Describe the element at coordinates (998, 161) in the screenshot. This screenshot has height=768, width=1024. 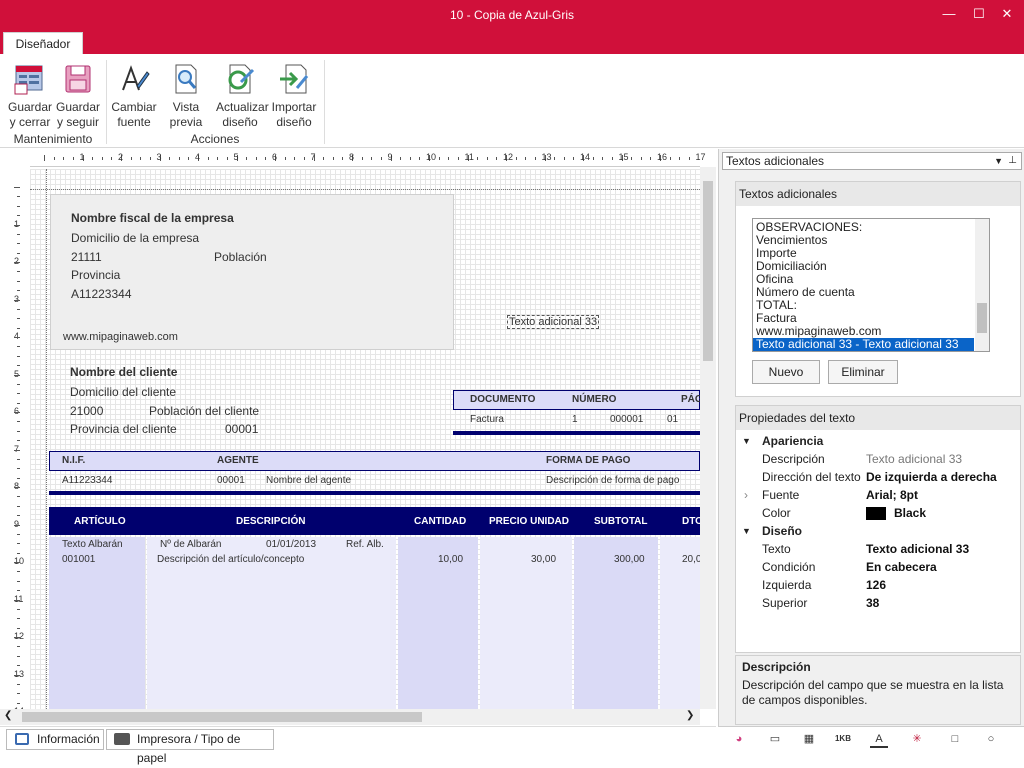
I see `dropdown-arrow-icon: ▼` at that location.